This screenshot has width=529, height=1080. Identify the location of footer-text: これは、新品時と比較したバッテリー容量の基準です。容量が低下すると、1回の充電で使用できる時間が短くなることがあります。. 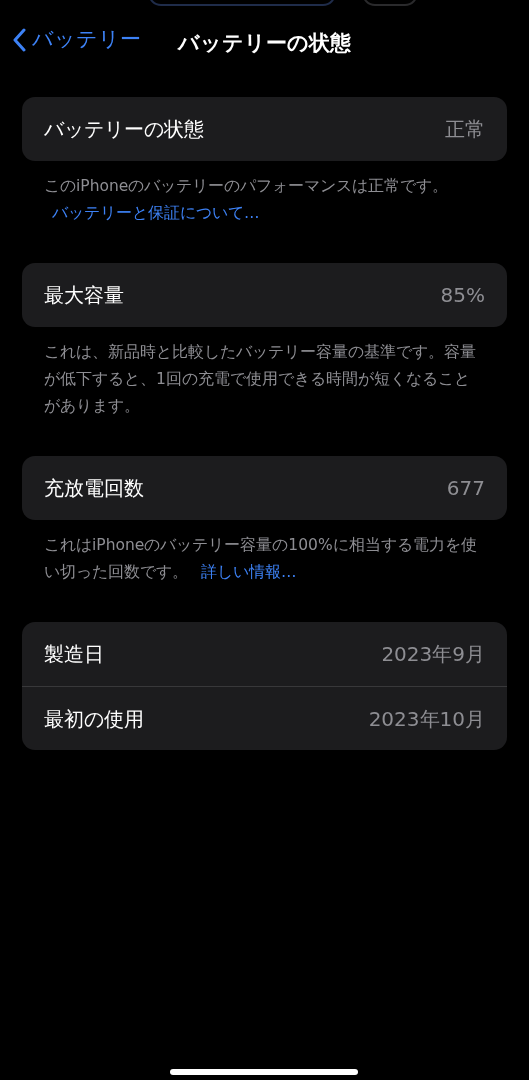
(260, 379).